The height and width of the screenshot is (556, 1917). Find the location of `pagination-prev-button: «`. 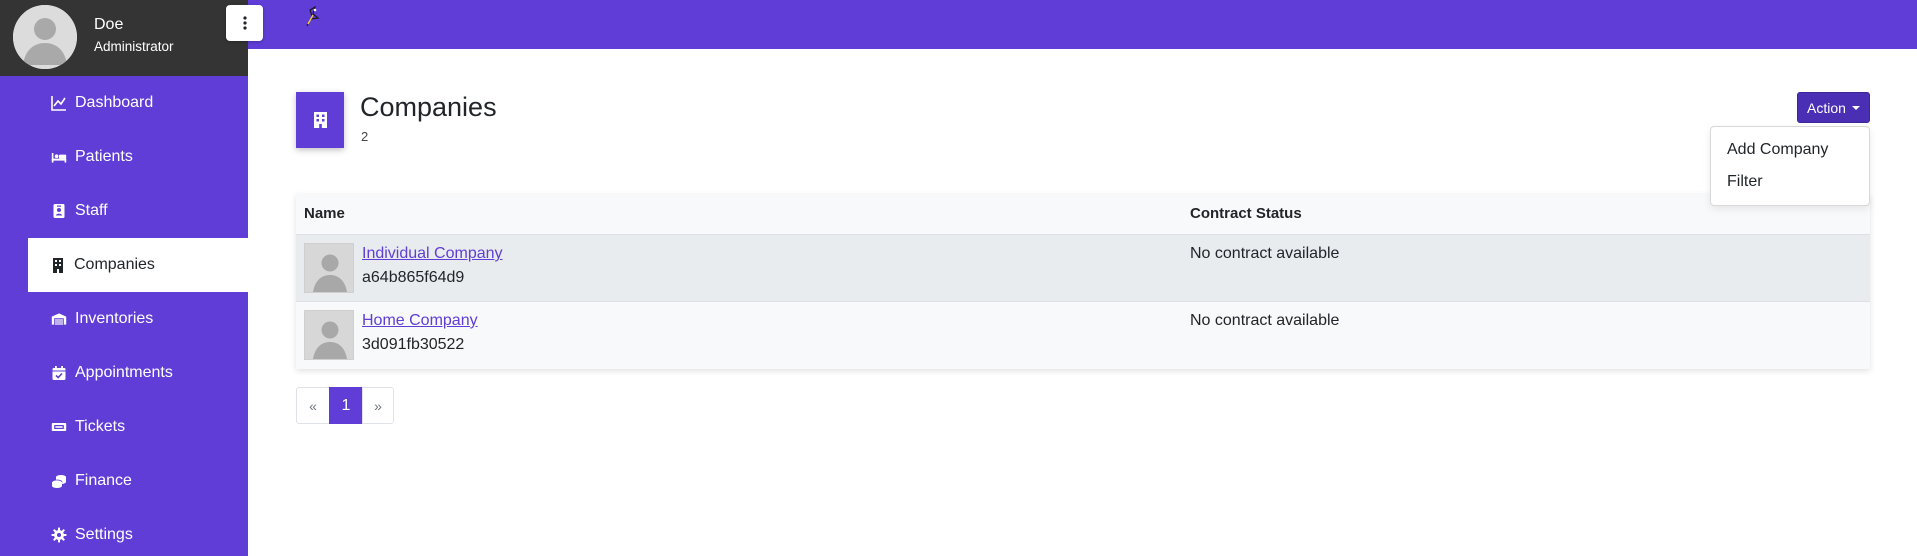

pagination-prev-button: « is located at coordinates (313, 405).